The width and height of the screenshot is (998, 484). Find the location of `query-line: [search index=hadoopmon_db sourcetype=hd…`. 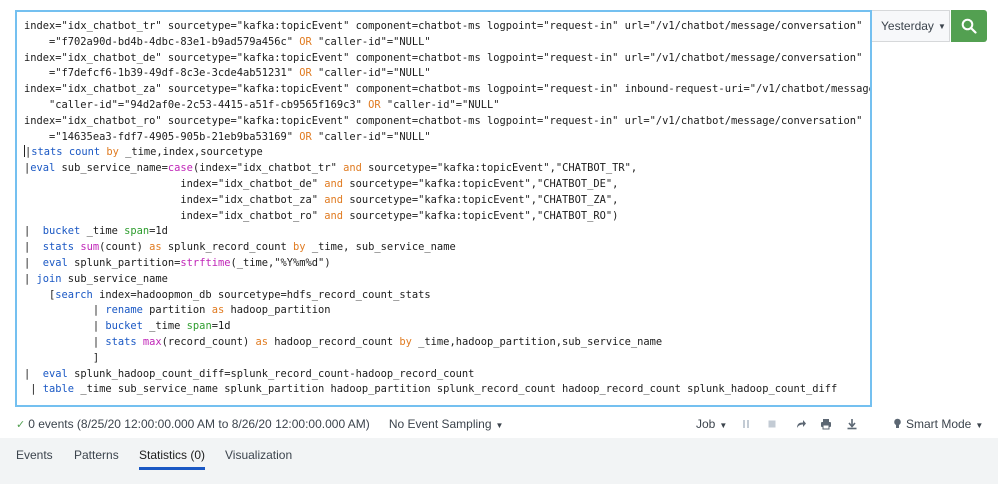

query-line: [search index=hadoopmon_db sourcetype=hd… is located at coordinates (227, 294).